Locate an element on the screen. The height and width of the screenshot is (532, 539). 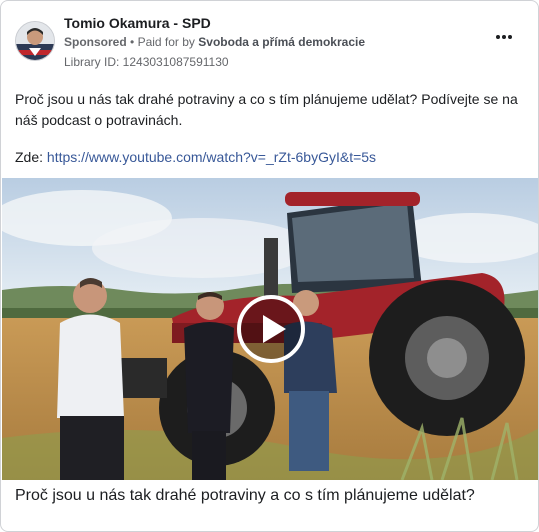
more-options-icon is located at coordinates (506, 37).